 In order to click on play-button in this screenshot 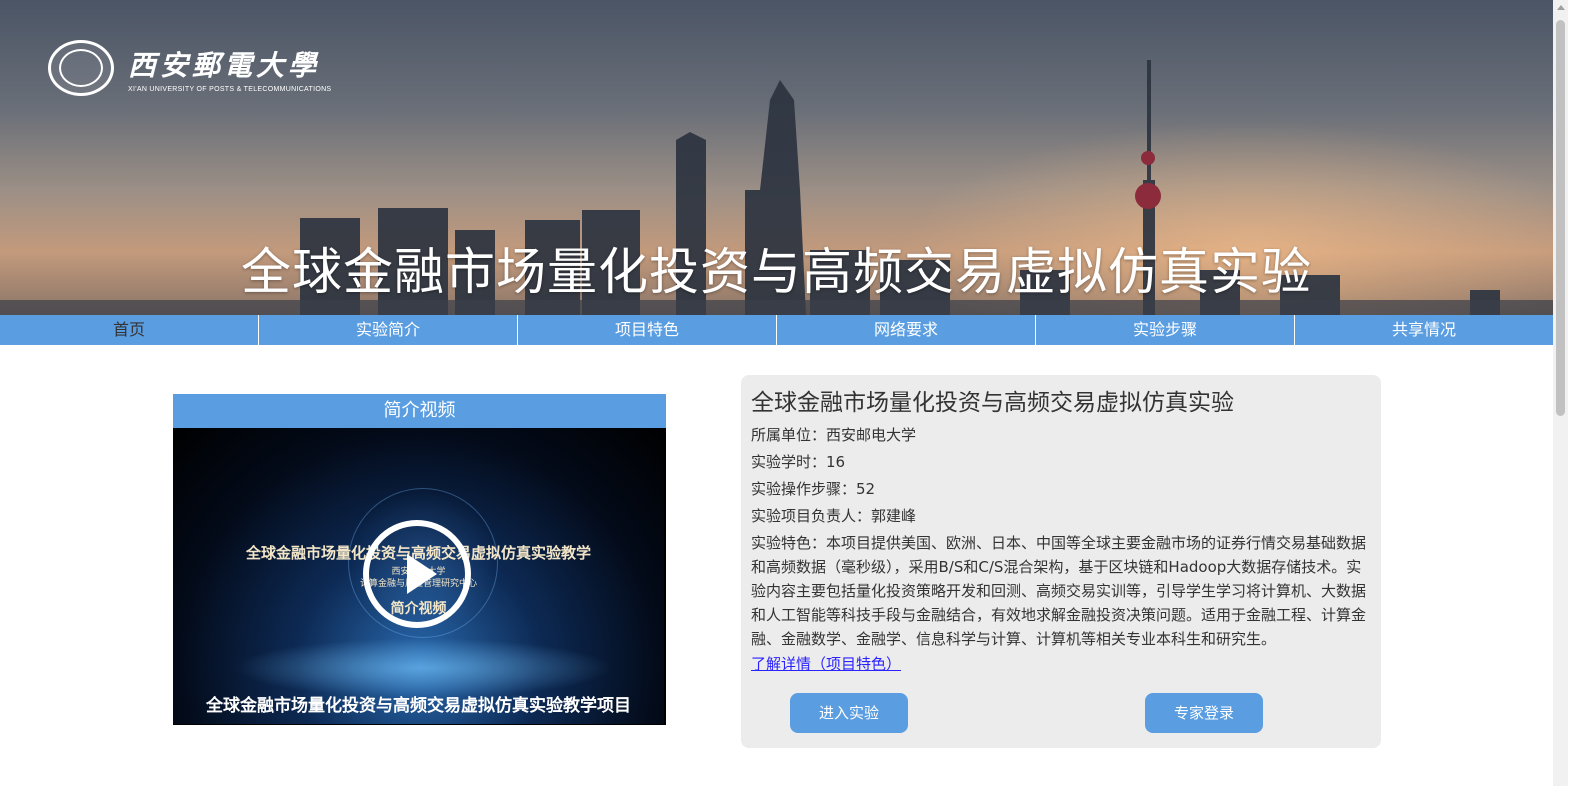, I will do `click(417, 574)`.